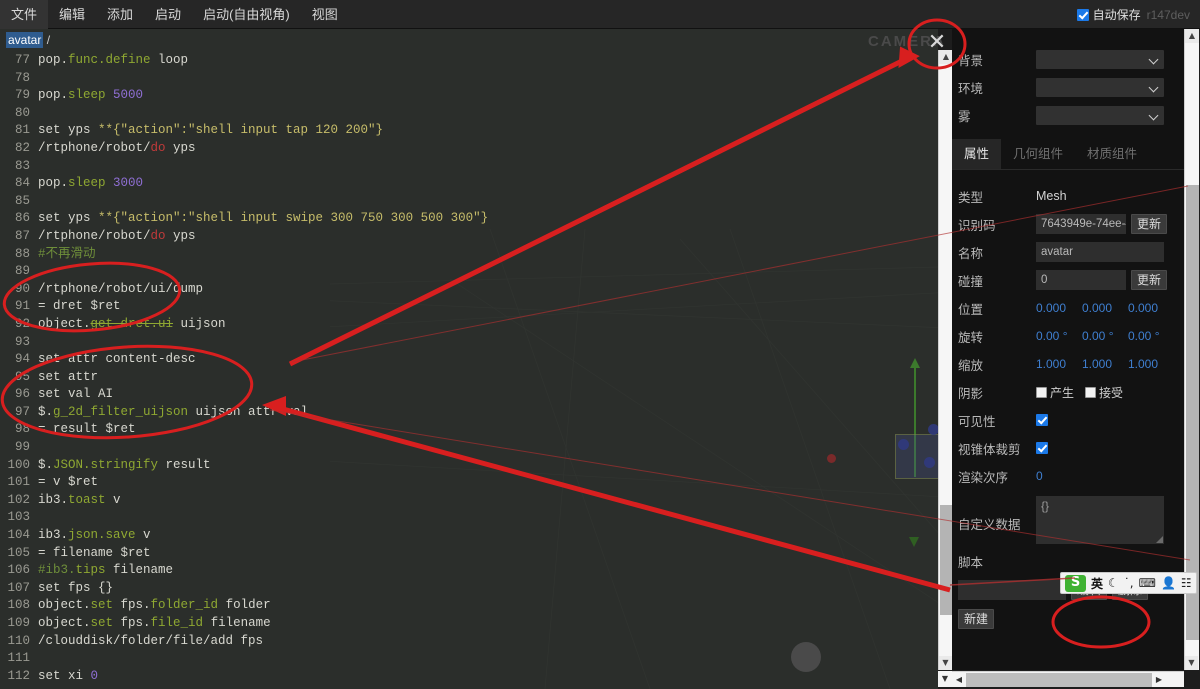  Describe the element at coordinates (471, 184) in the screenshot. I see `code-line: 84 pop.sleep 3000` at that location.